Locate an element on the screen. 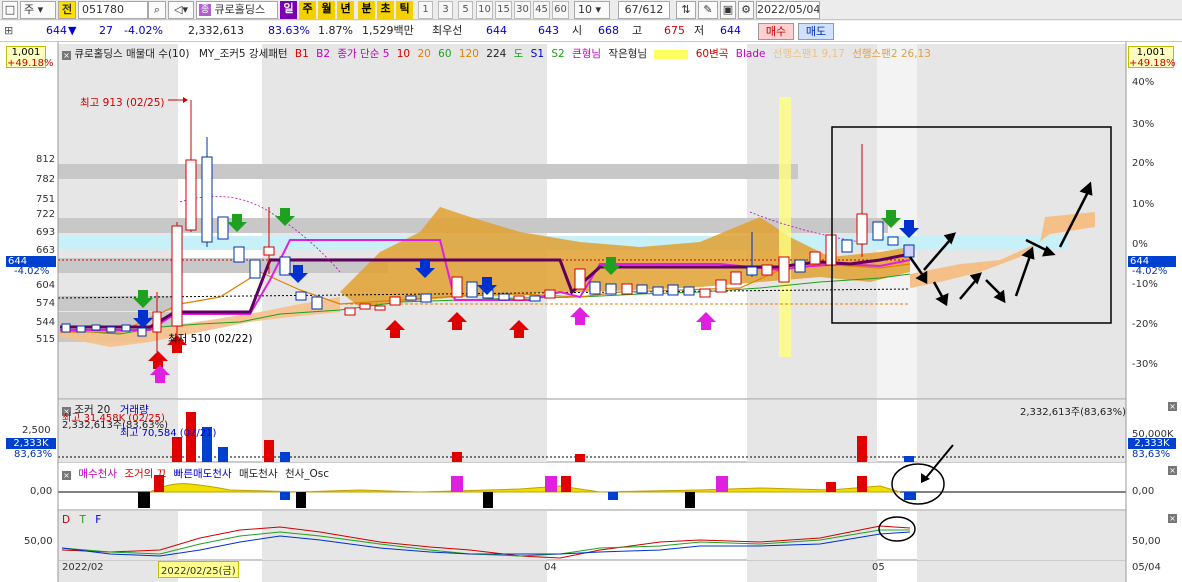  osc-item-buy-angel: 매수천사 is located at coordinates (97, 474).